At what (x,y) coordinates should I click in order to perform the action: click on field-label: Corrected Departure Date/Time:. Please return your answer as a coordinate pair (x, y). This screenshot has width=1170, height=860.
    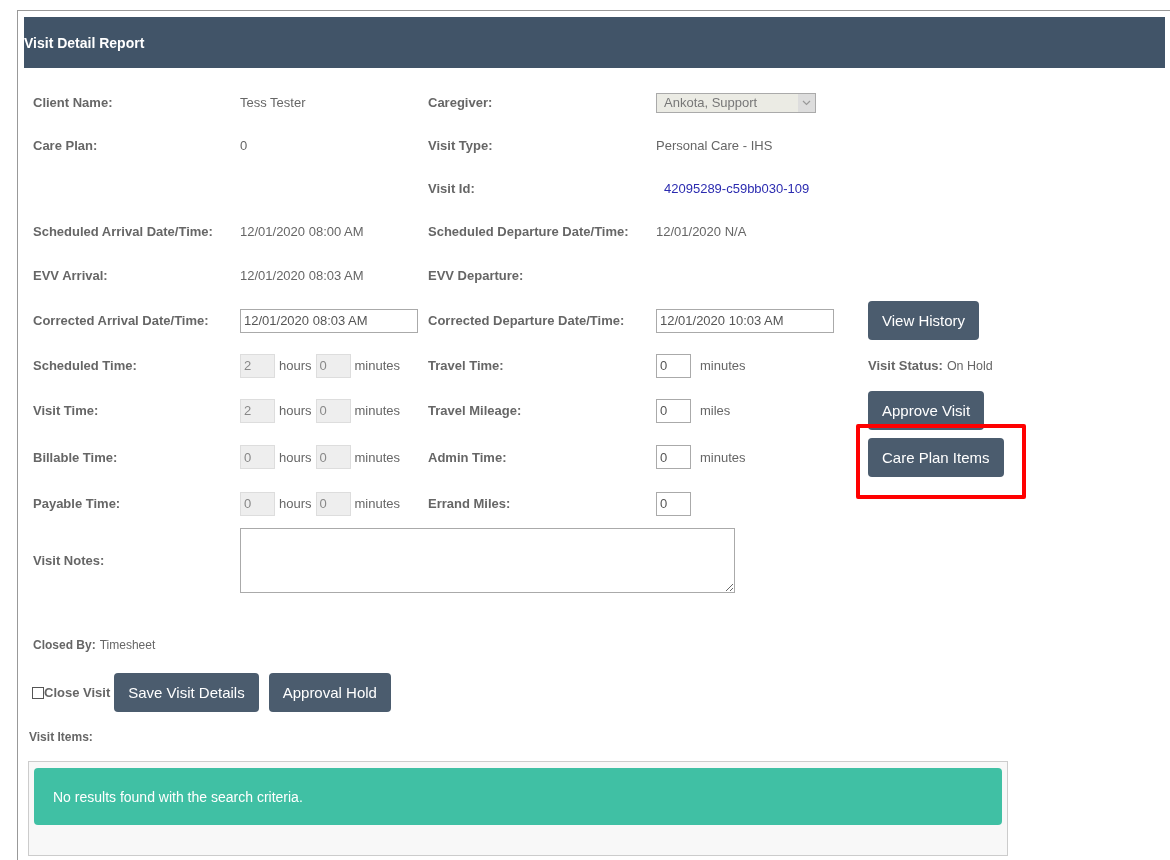
    Looking at the image, I should click on (526, 320).